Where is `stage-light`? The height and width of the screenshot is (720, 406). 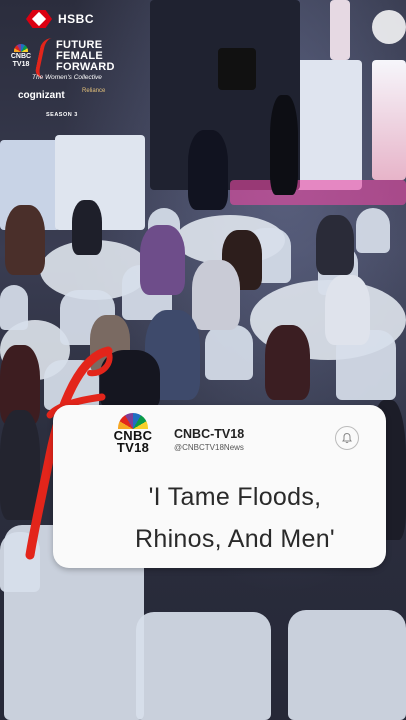 stage-light is located at coordinates (389, 27).